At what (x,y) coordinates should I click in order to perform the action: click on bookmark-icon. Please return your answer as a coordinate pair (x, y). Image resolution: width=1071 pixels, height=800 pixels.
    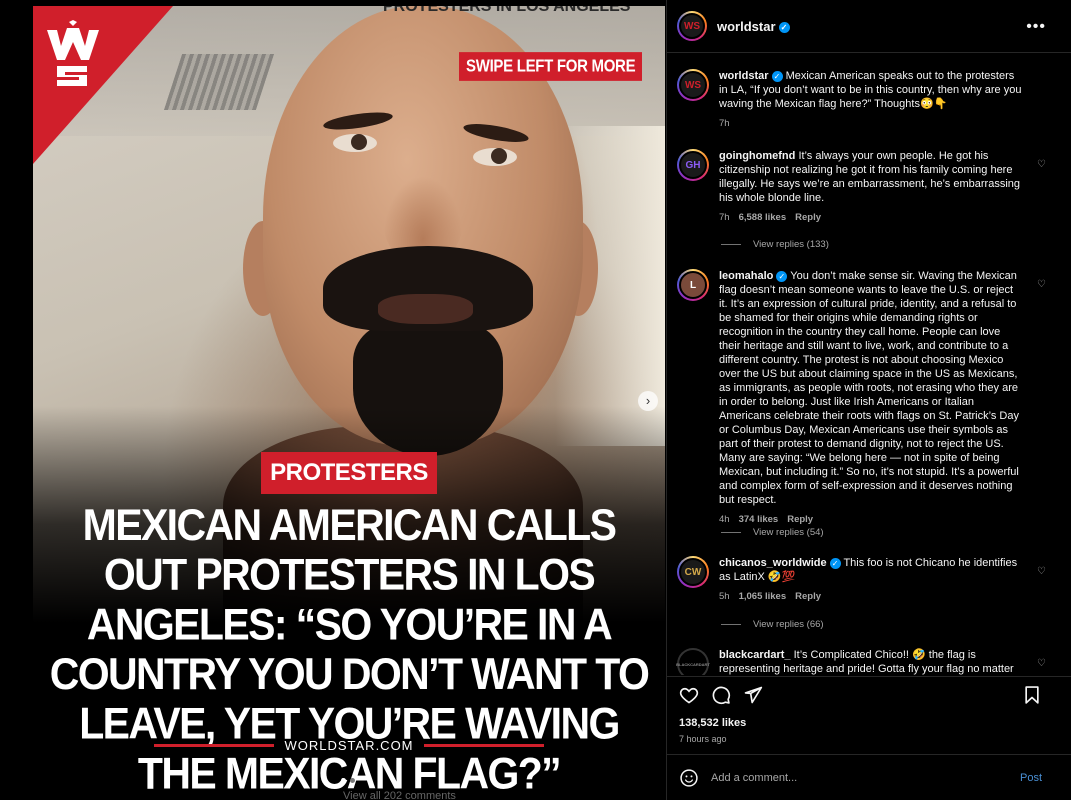
    Looking at the image, I should click on (1032, 695).